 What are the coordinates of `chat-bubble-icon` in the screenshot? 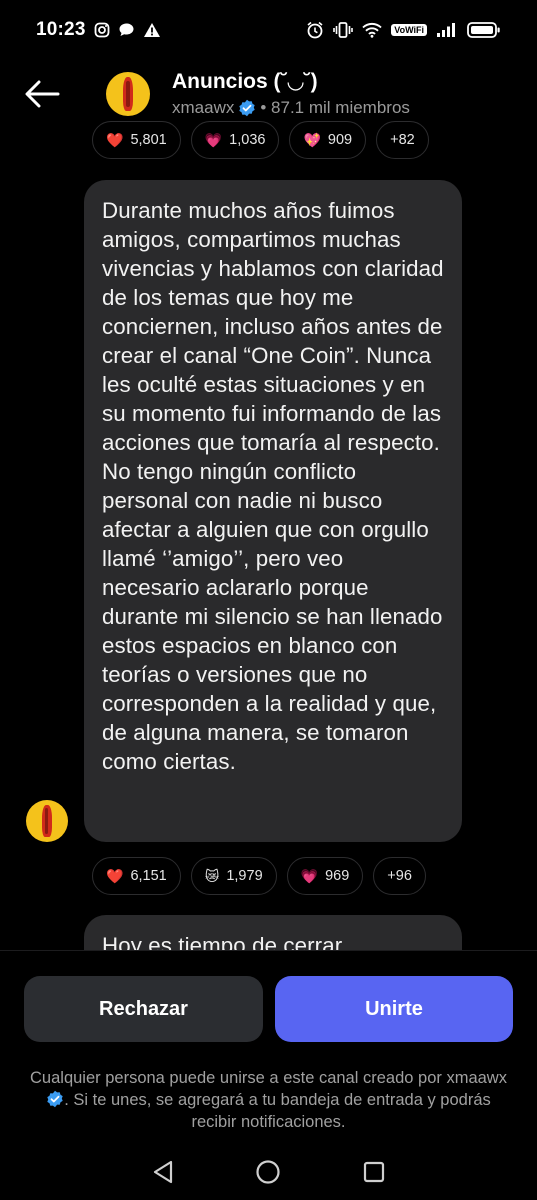 It's located at (126, 30).